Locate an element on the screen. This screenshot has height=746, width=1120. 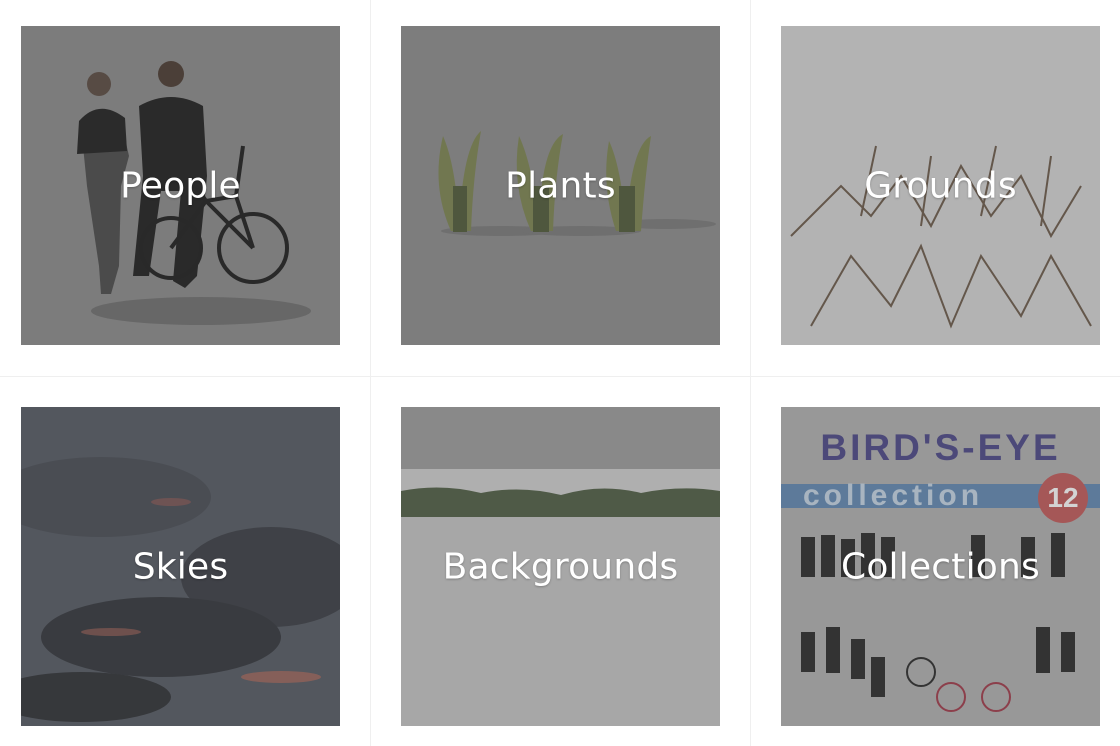
category-label: Collections is located at coordinates (940, 566).